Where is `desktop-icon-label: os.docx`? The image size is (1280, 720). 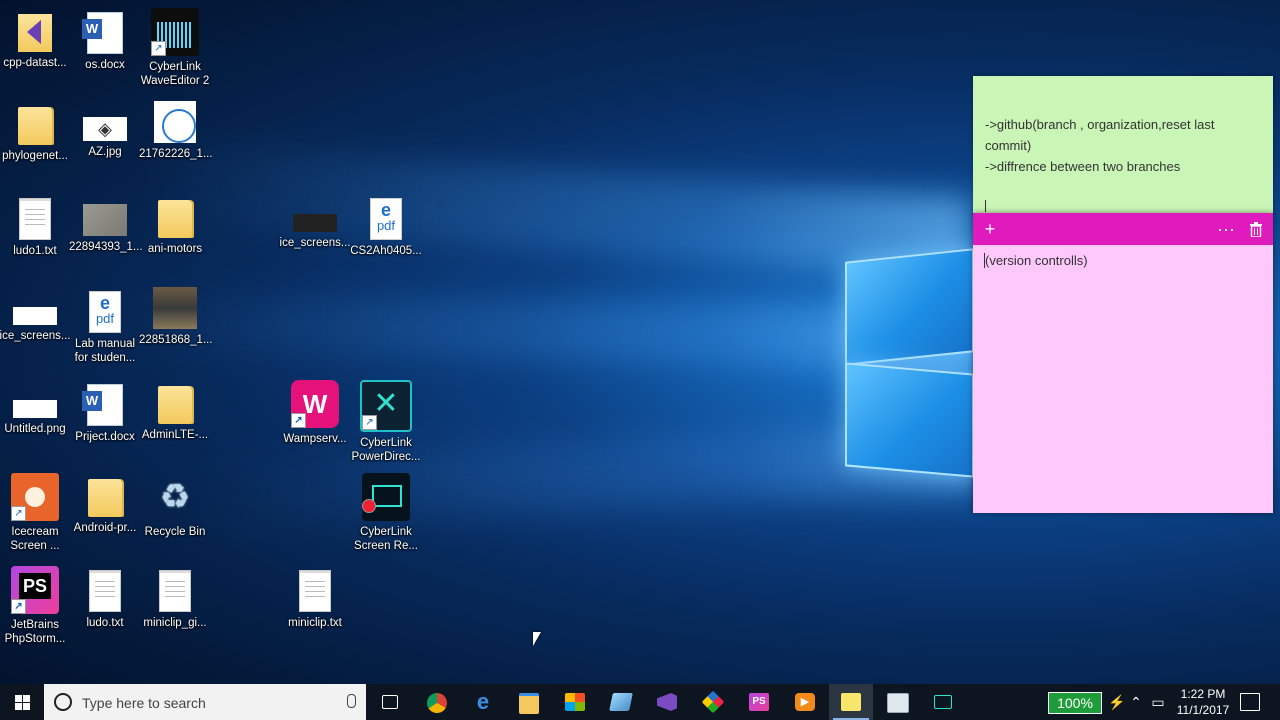 desktop-icon-label: os.docx is located at coordinates (105, 65).